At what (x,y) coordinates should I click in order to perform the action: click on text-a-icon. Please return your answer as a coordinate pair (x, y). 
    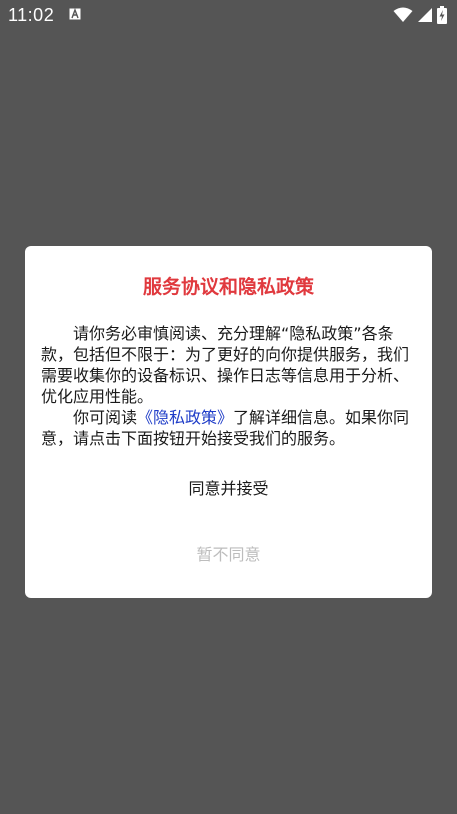
    Looking at the image, I should click on (75, 14).